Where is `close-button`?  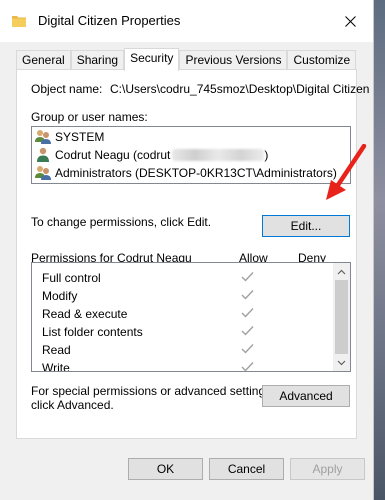
close-button is located at coordinates (350, 21).